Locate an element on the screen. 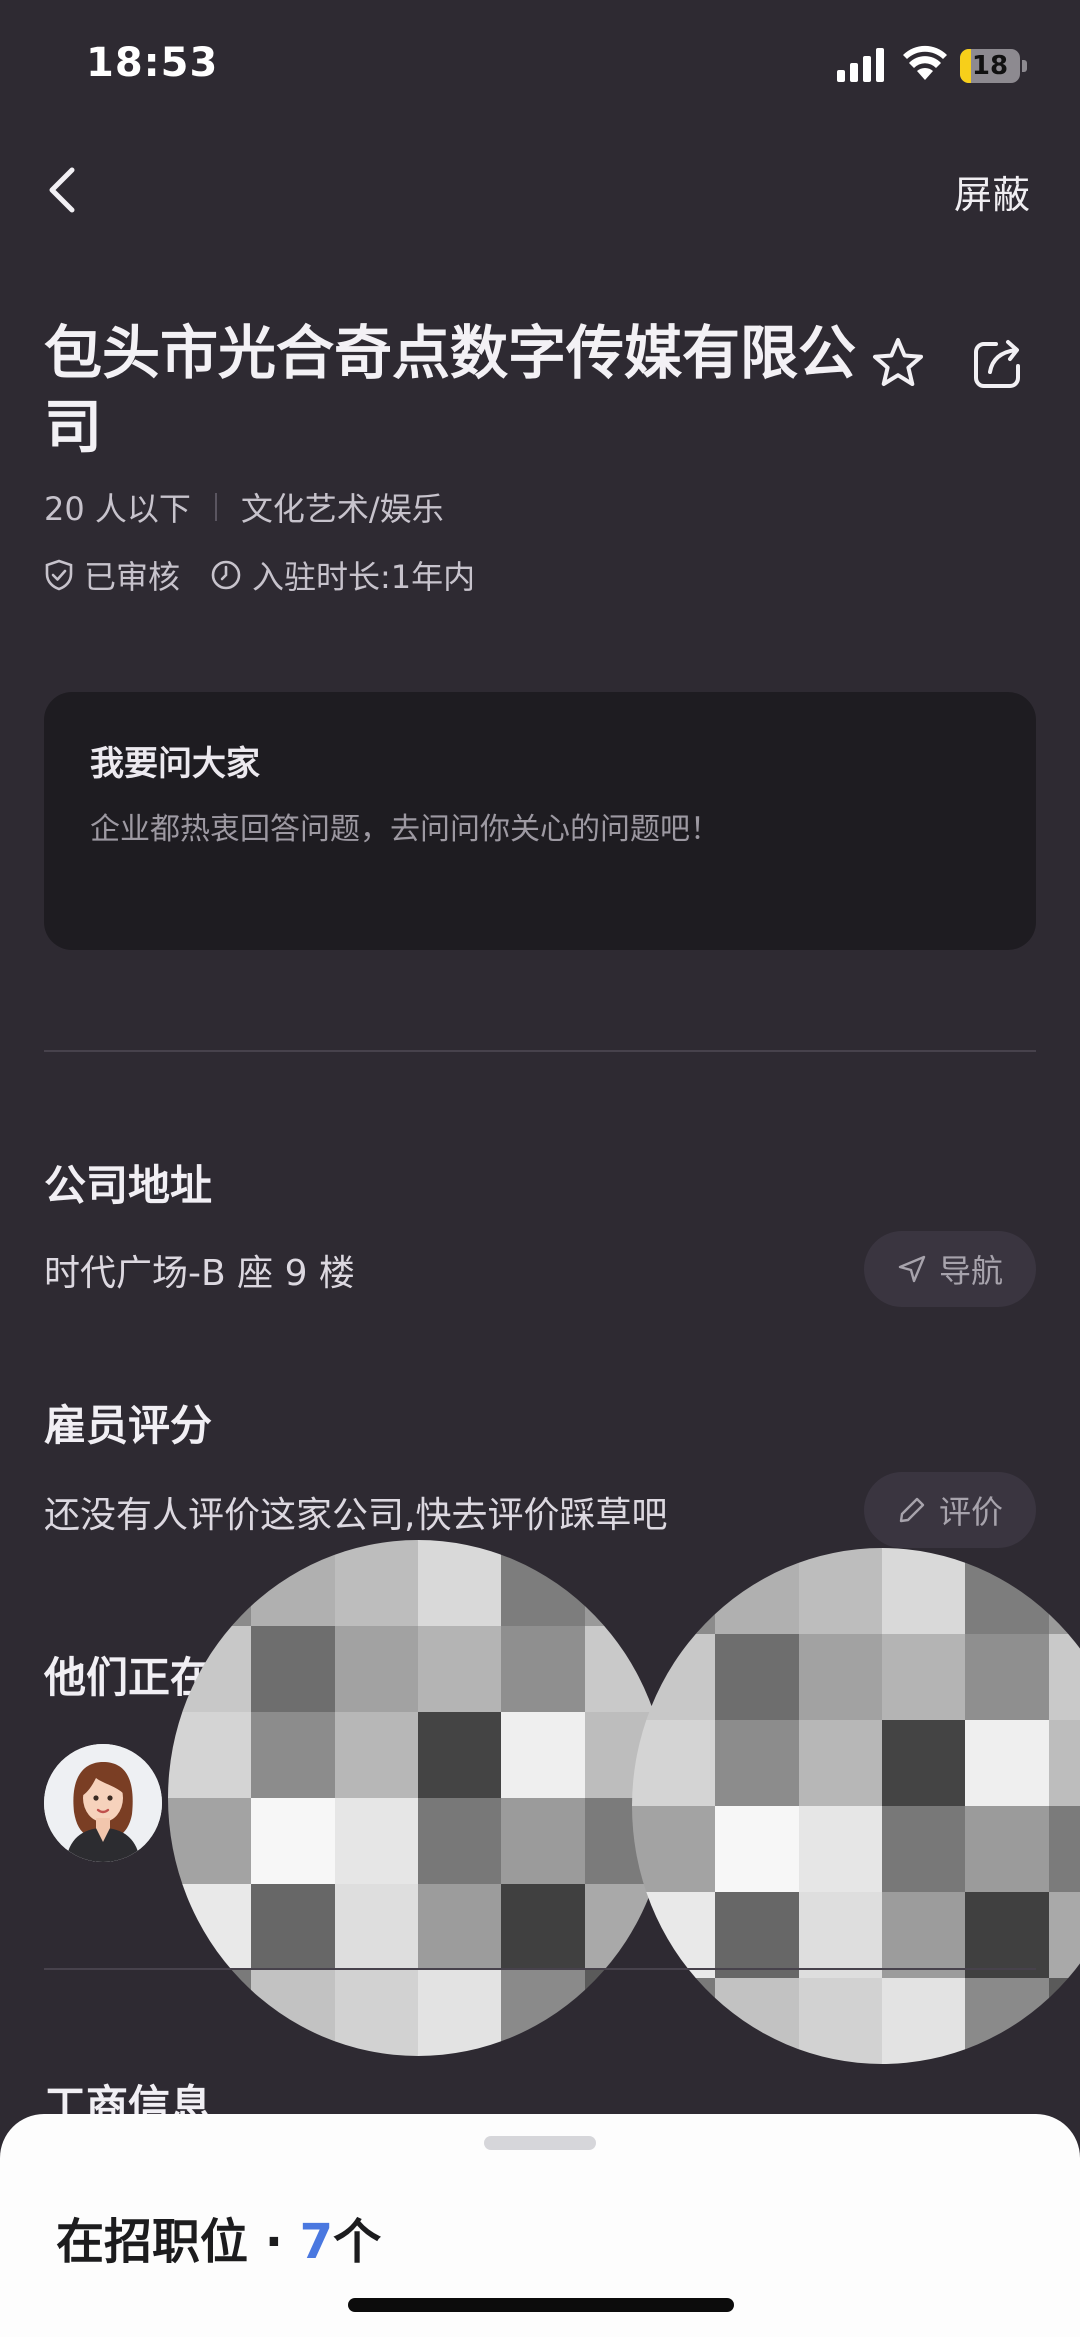 This screenshot has height=2337, width=1080. verified-tag: 已审核 is located at coordinates (112, 575).